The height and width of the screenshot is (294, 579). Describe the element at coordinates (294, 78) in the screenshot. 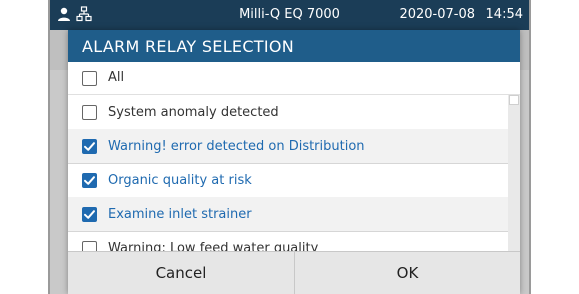

I see `select-all-row: All` at that location.